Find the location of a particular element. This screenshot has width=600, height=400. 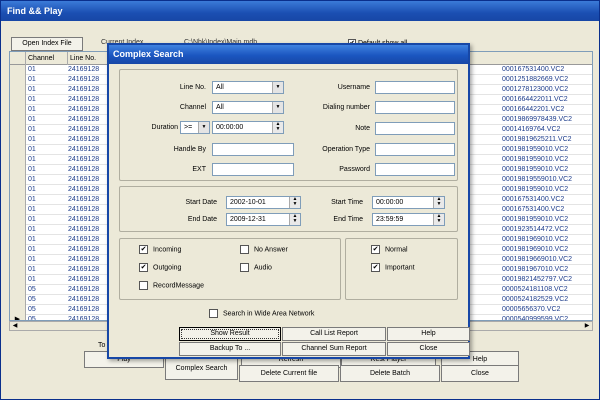

delete-batch-button: Delete Batch is located at coordinates (390, 373).